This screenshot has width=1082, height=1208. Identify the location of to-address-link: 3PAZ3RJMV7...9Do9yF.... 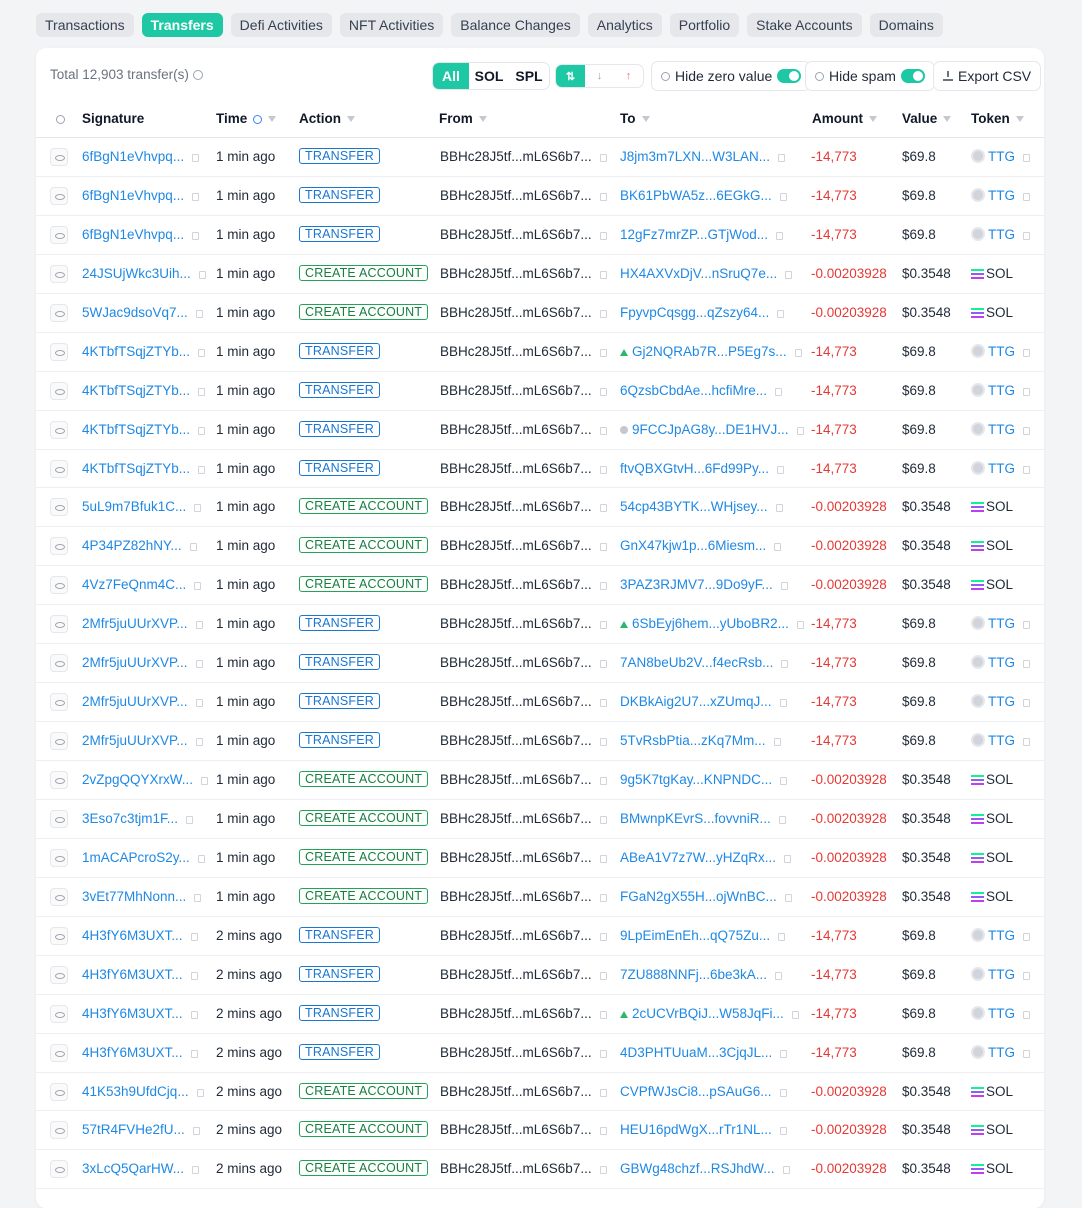
(696, 584).